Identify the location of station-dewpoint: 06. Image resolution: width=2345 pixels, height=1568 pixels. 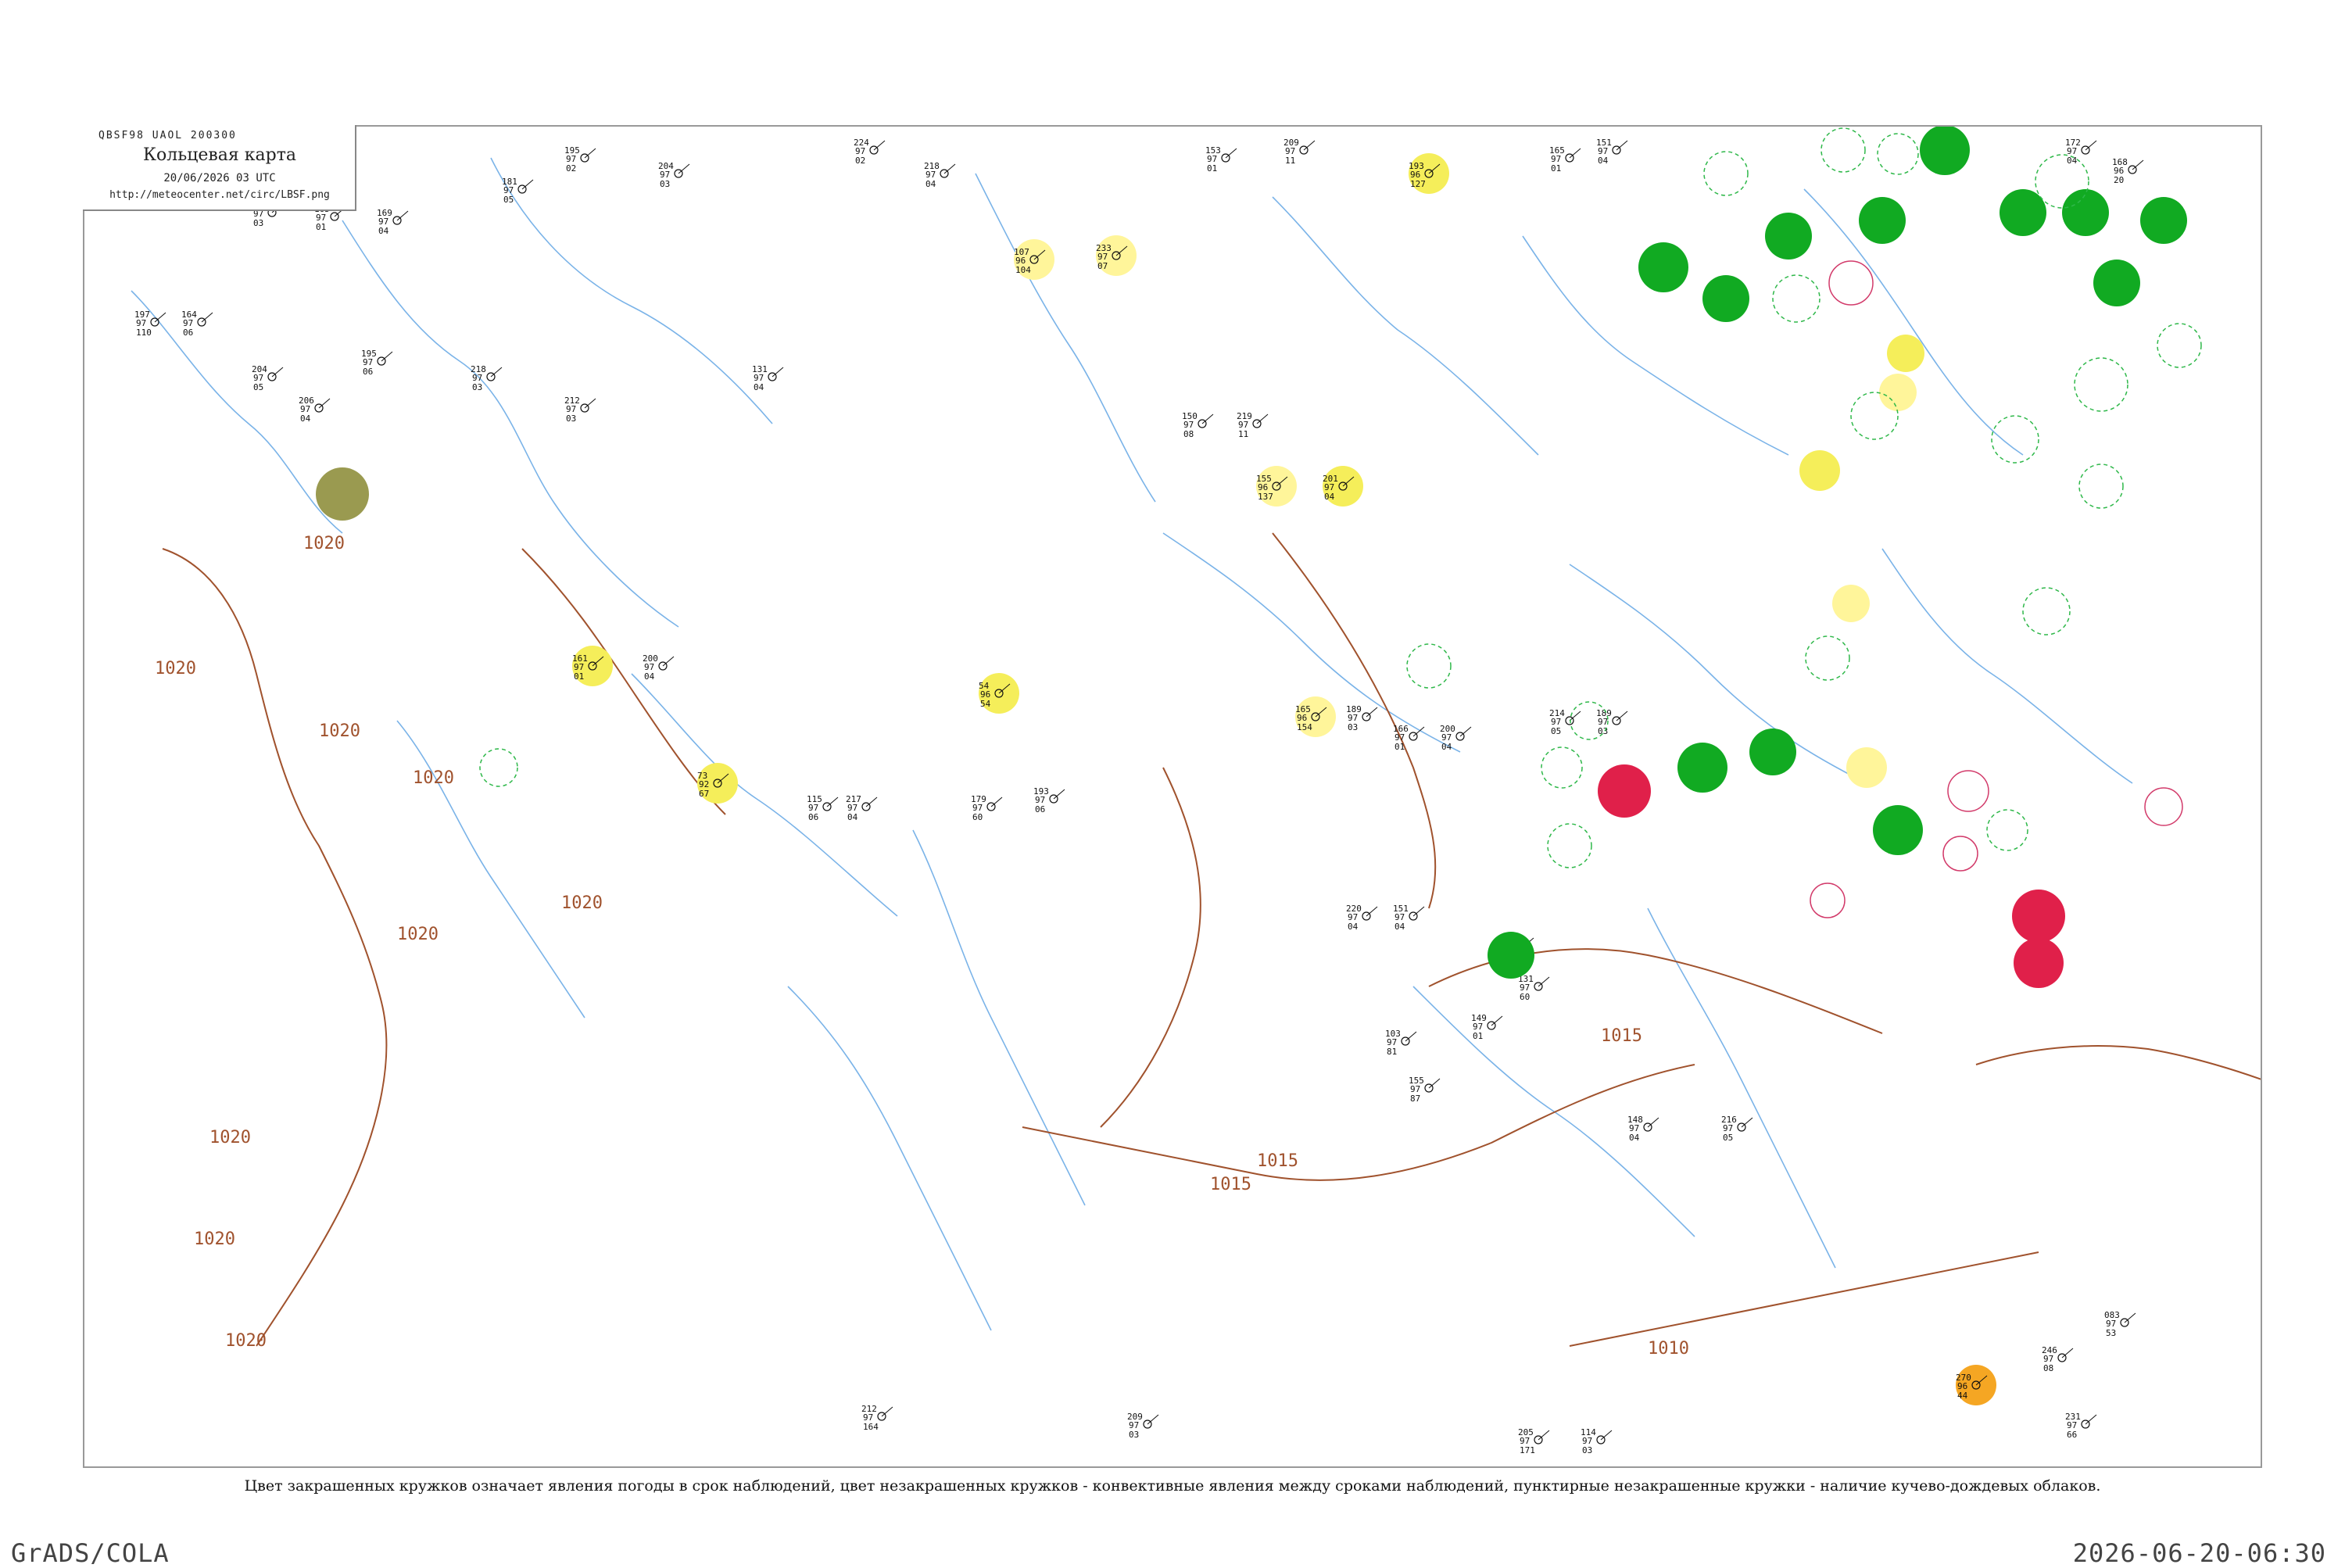
(813, 817).